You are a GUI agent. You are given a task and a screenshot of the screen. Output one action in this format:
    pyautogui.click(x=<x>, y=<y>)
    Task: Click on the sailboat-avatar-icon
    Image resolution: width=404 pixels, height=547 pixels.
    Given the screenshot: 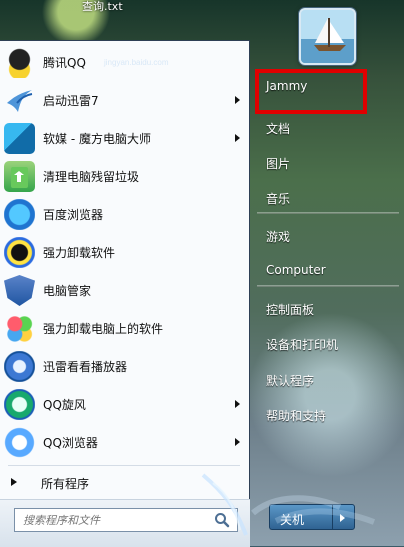 What is the action you would take?
    pyautogui.click(x=327, y=36)
    